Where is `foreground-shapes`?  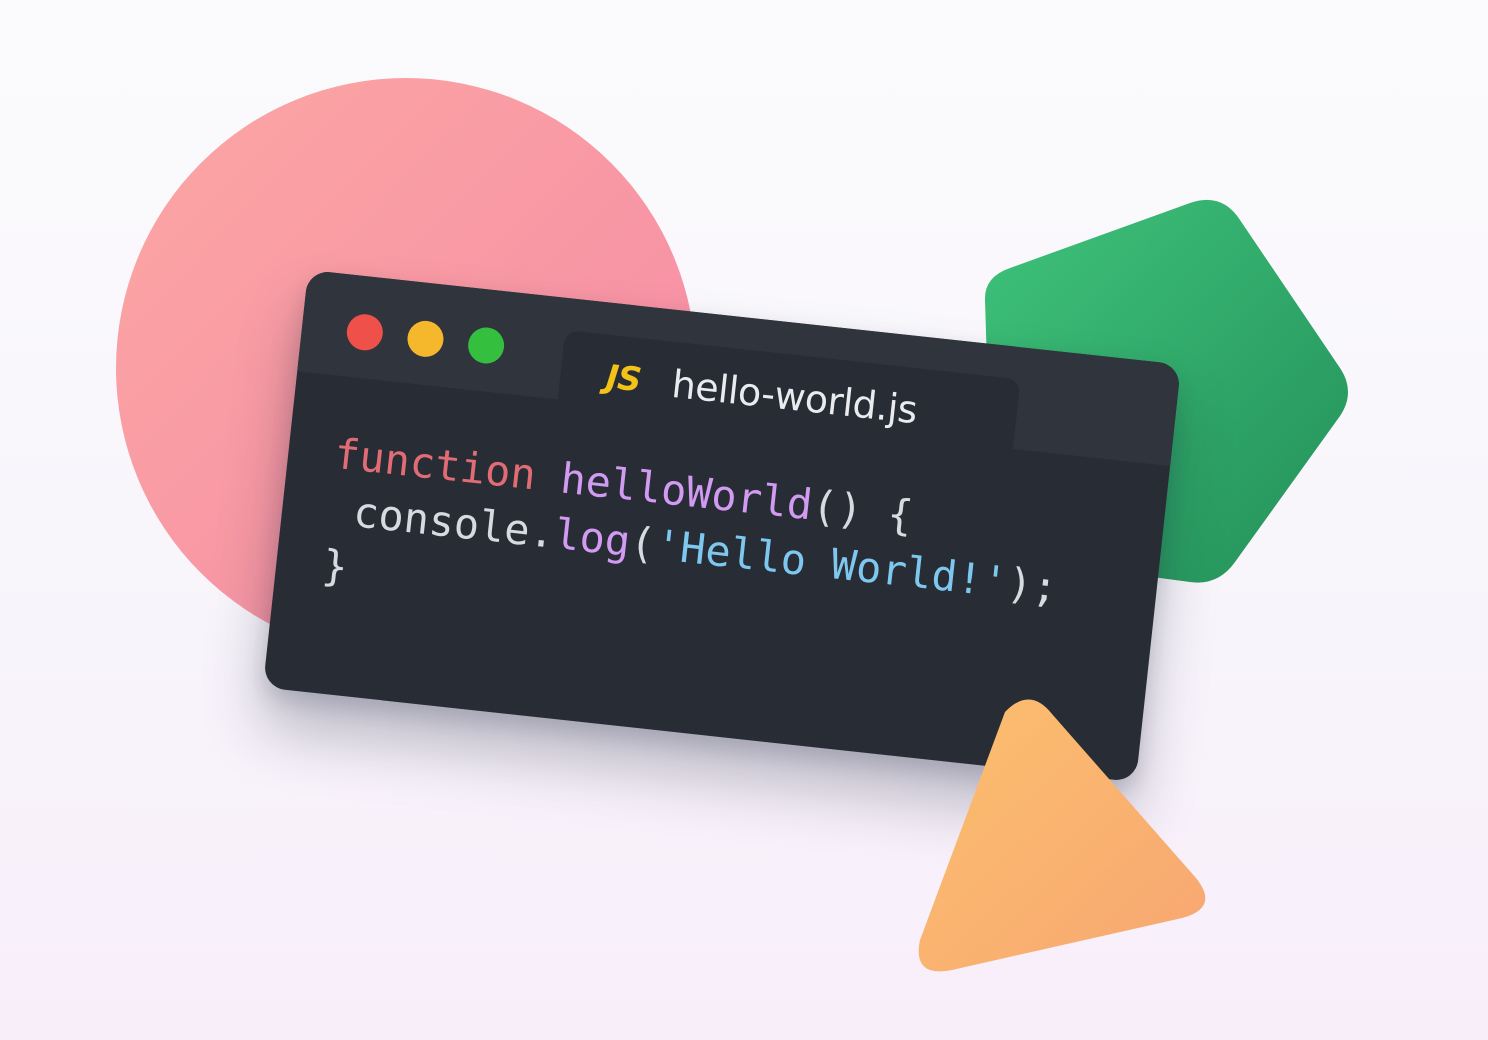 foreground-shapes is located at coordinates (1062, 835).